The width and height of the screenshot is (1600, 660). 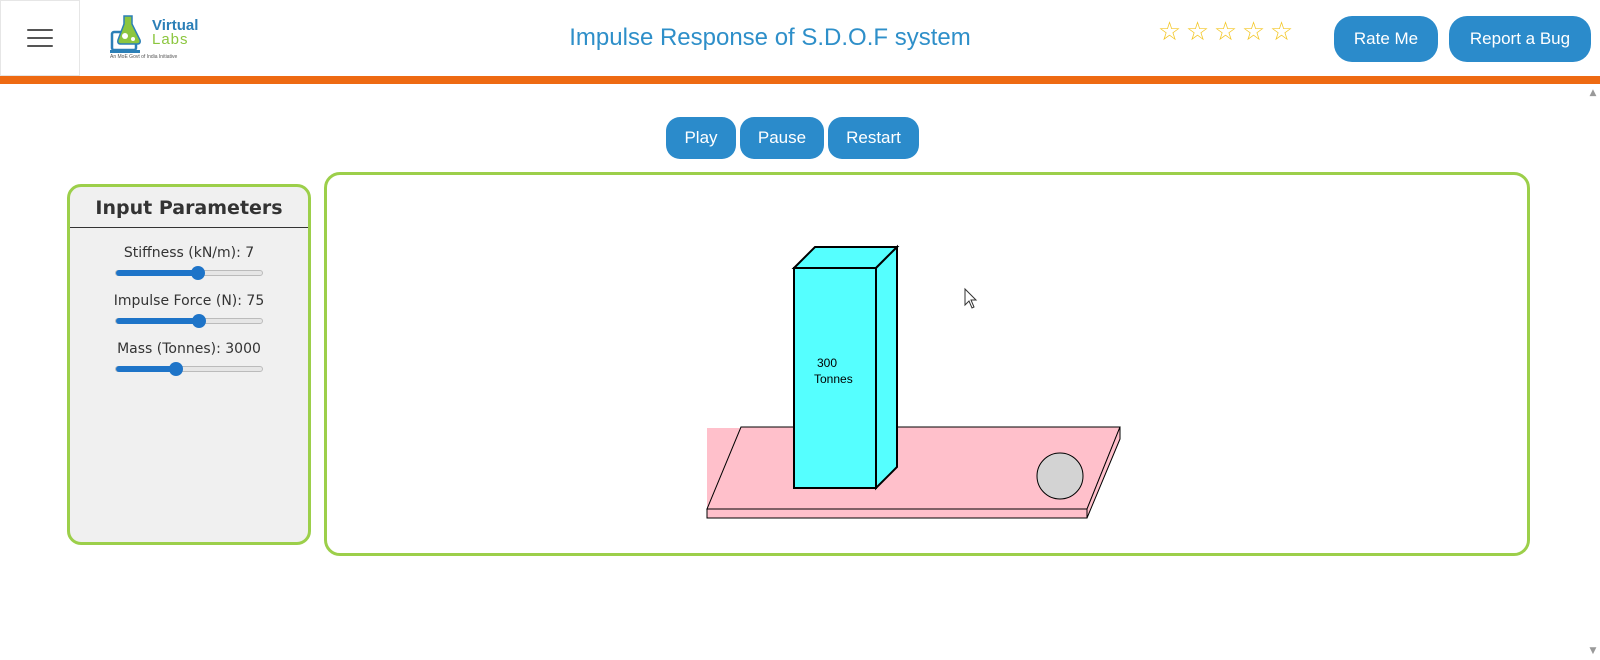 I want to click on logo-tagline: An MoE Govt of India Initiative, so click(x=144, y=57).